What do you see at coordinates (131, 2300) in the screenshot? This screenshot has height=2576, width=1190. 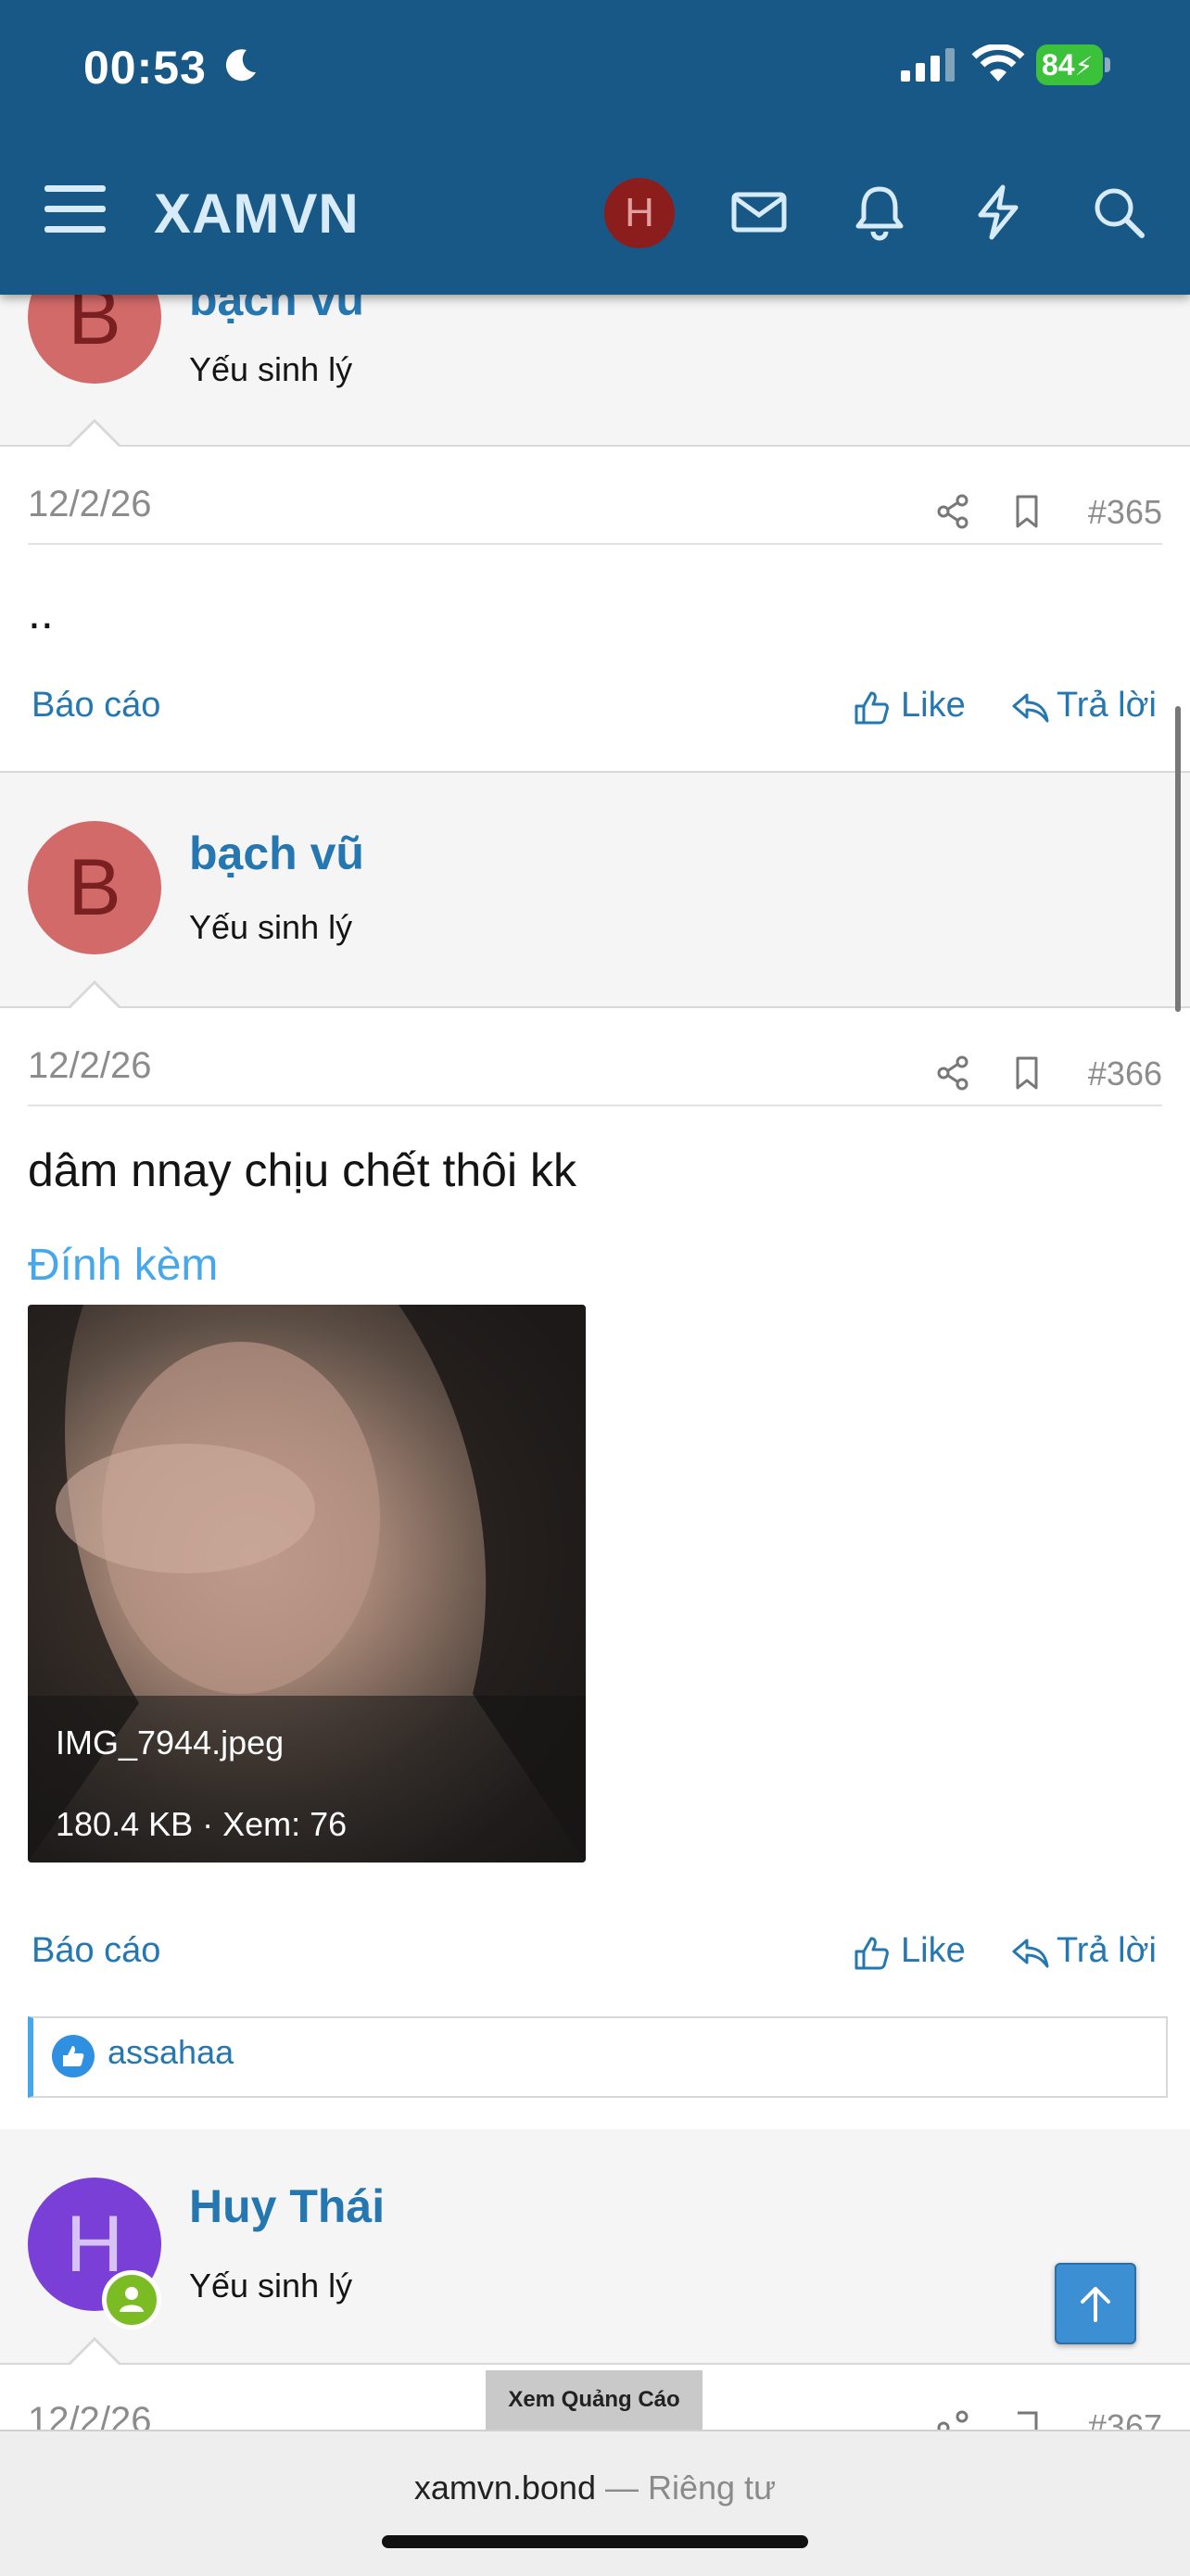 I see `online-status-icon` at bounding box center [131, 2300].